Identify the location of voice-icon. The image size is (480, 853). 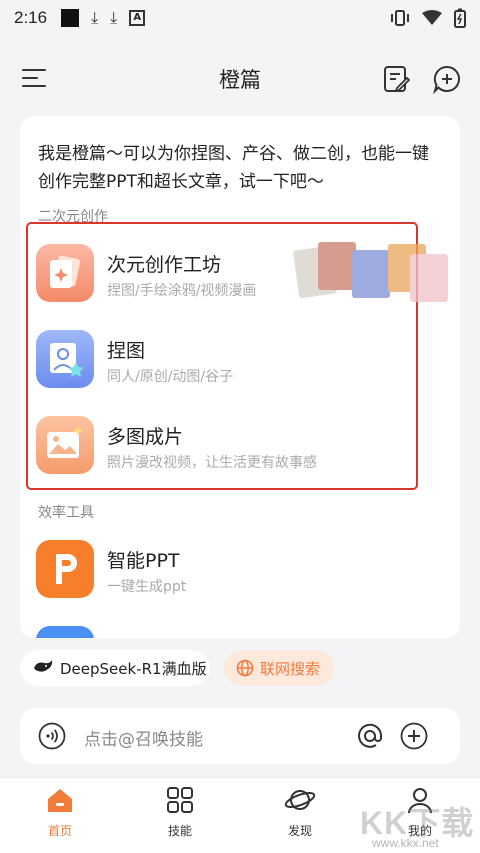
(52, 736).